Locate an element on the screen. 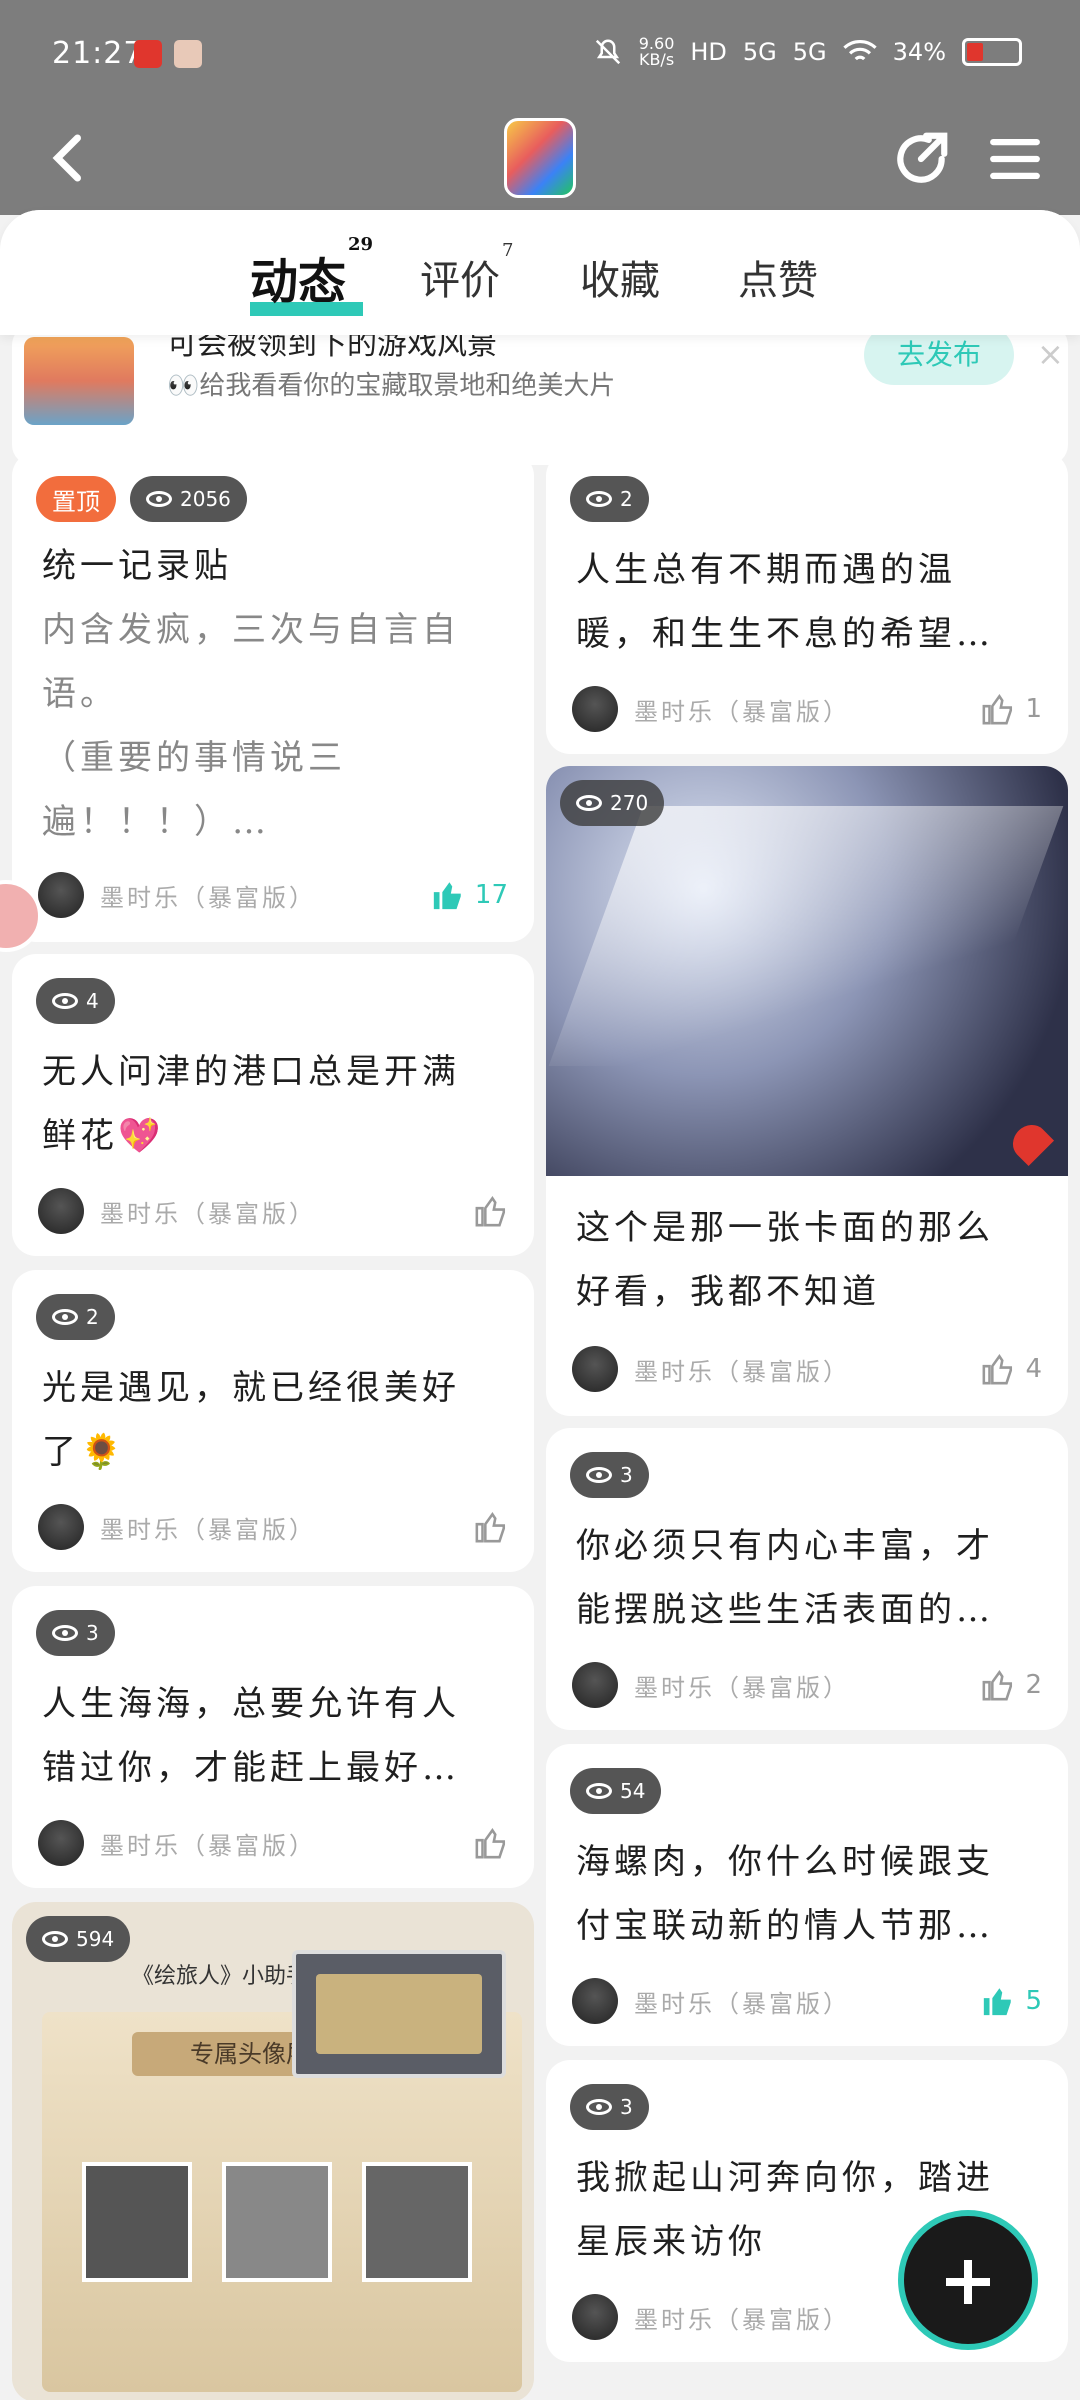  like-button: 4 is located at coordinates (1011, 1369).